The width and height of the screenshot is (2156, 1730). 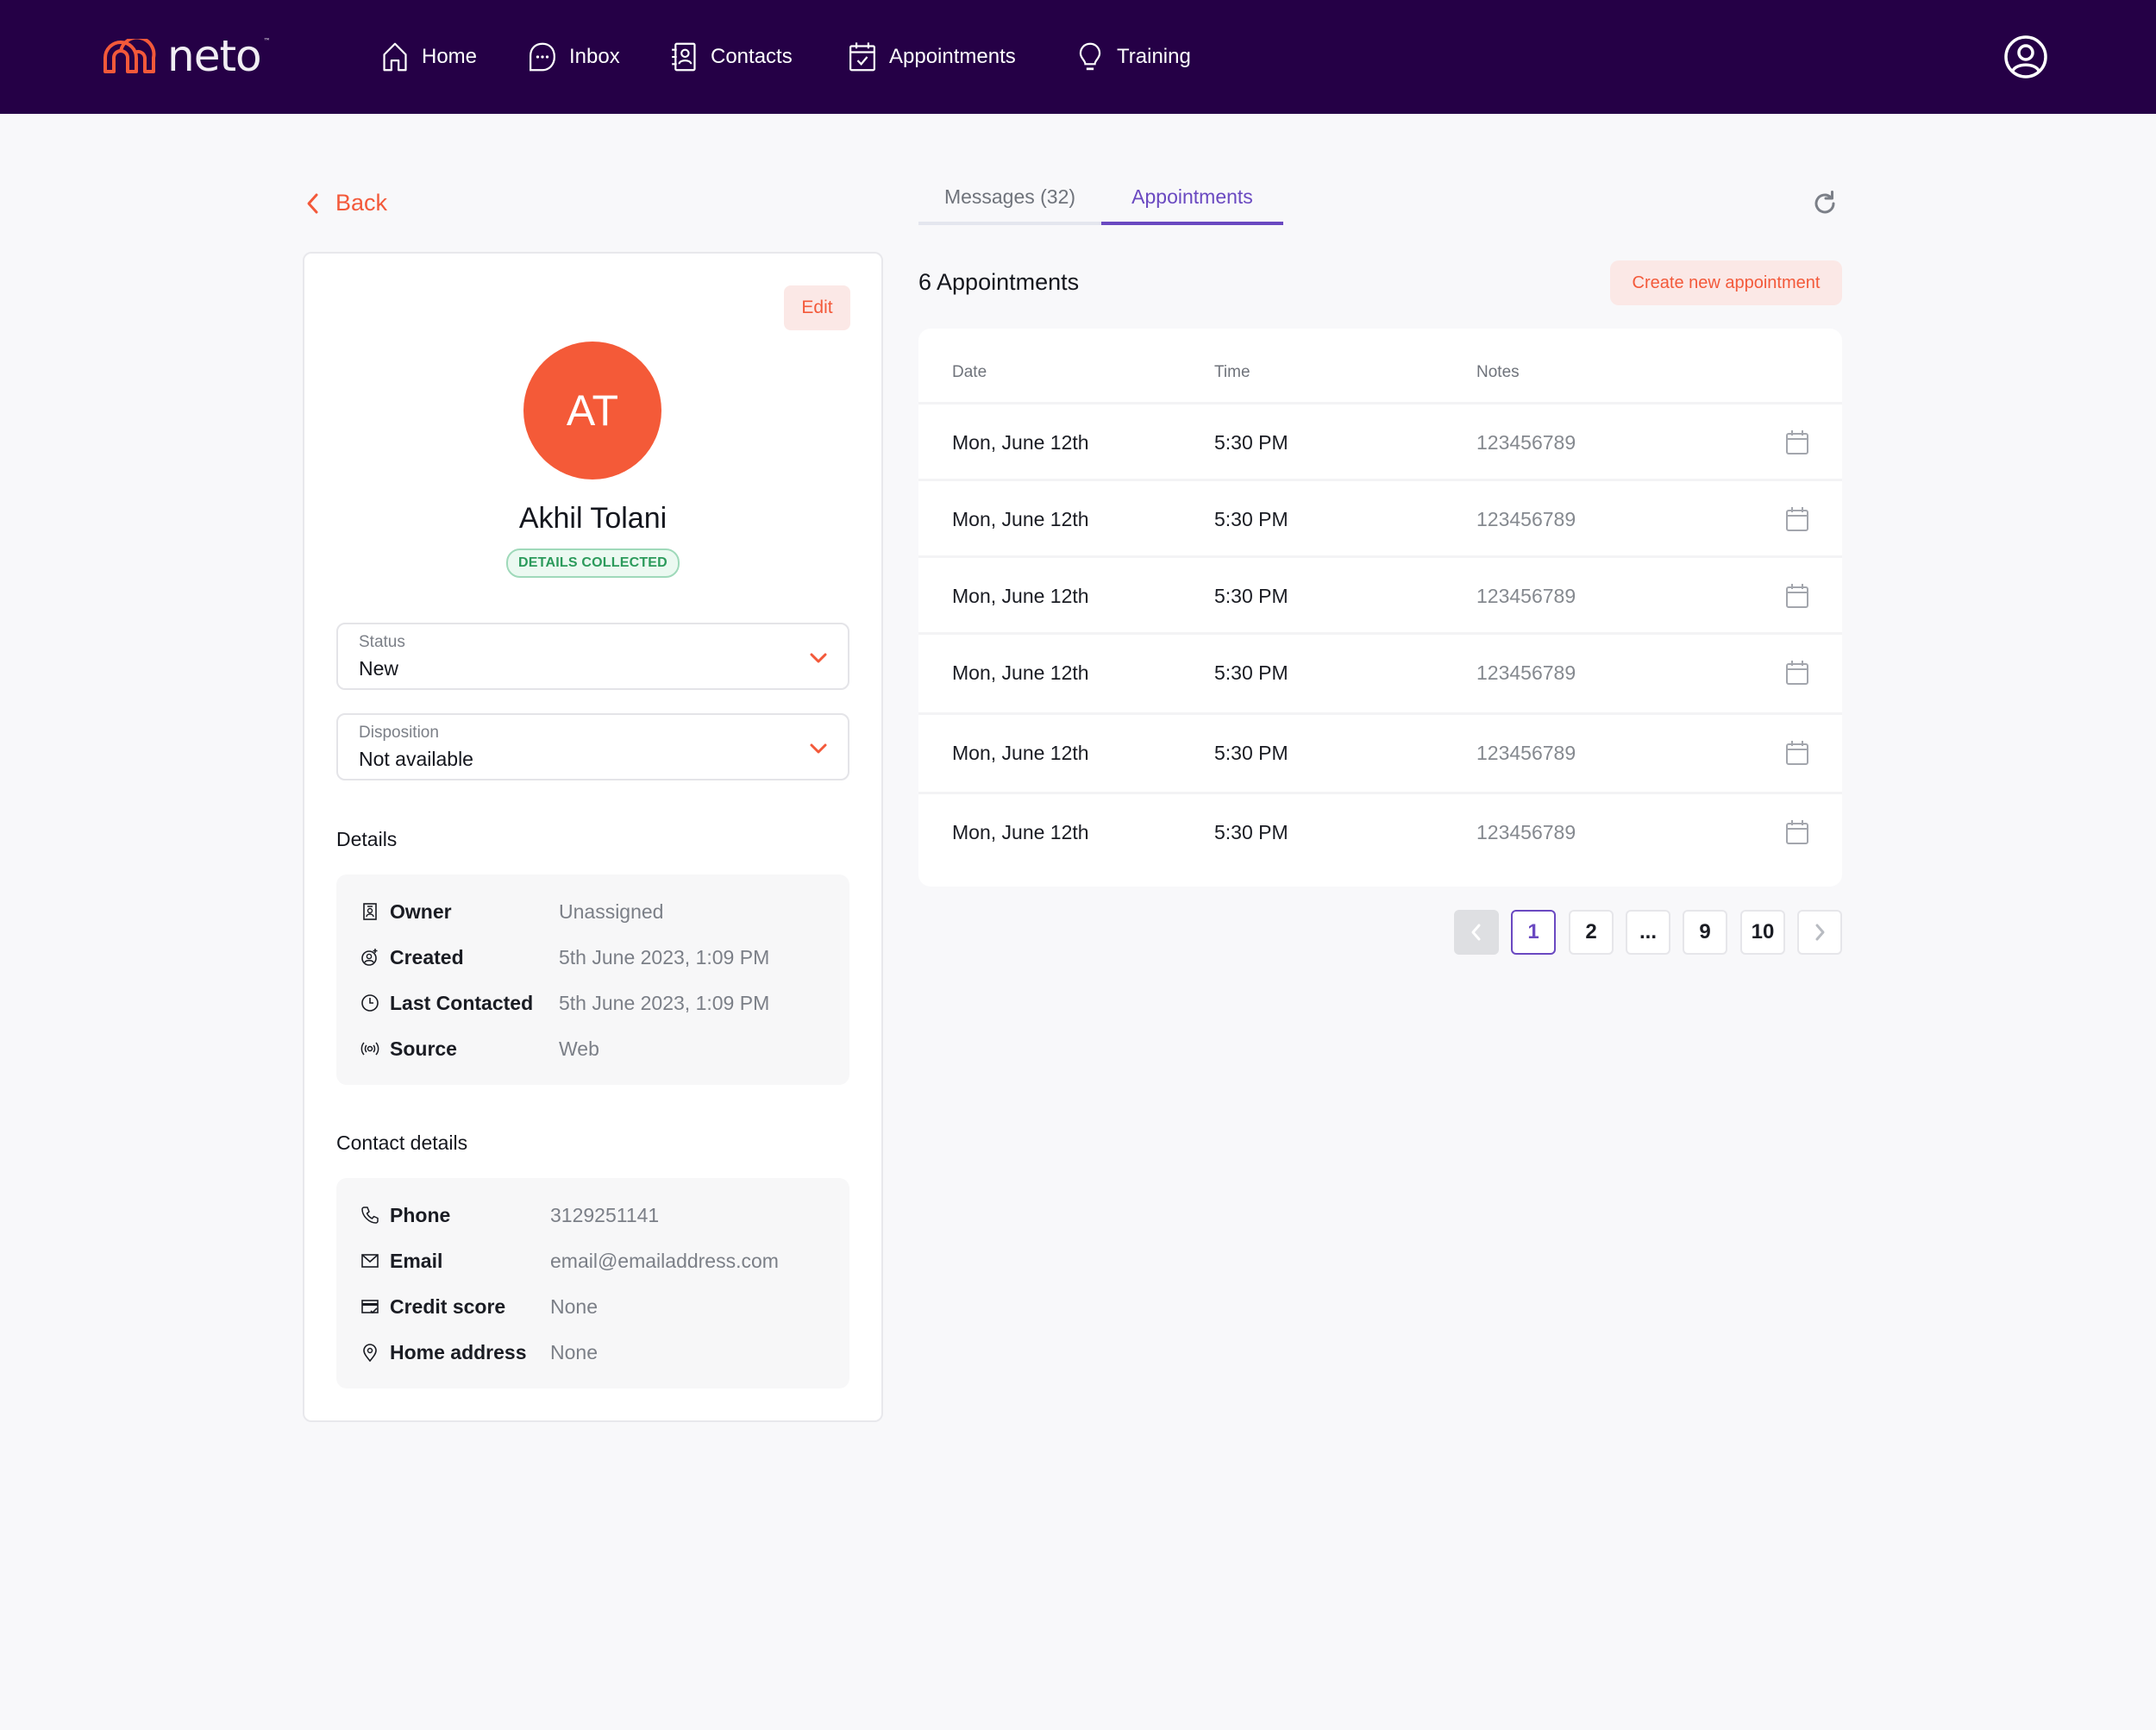 What do you see at coordinates (1498, 372) in the screenshot?
I see `column-header-notes: Notes` at bounding box center [1498, 372].